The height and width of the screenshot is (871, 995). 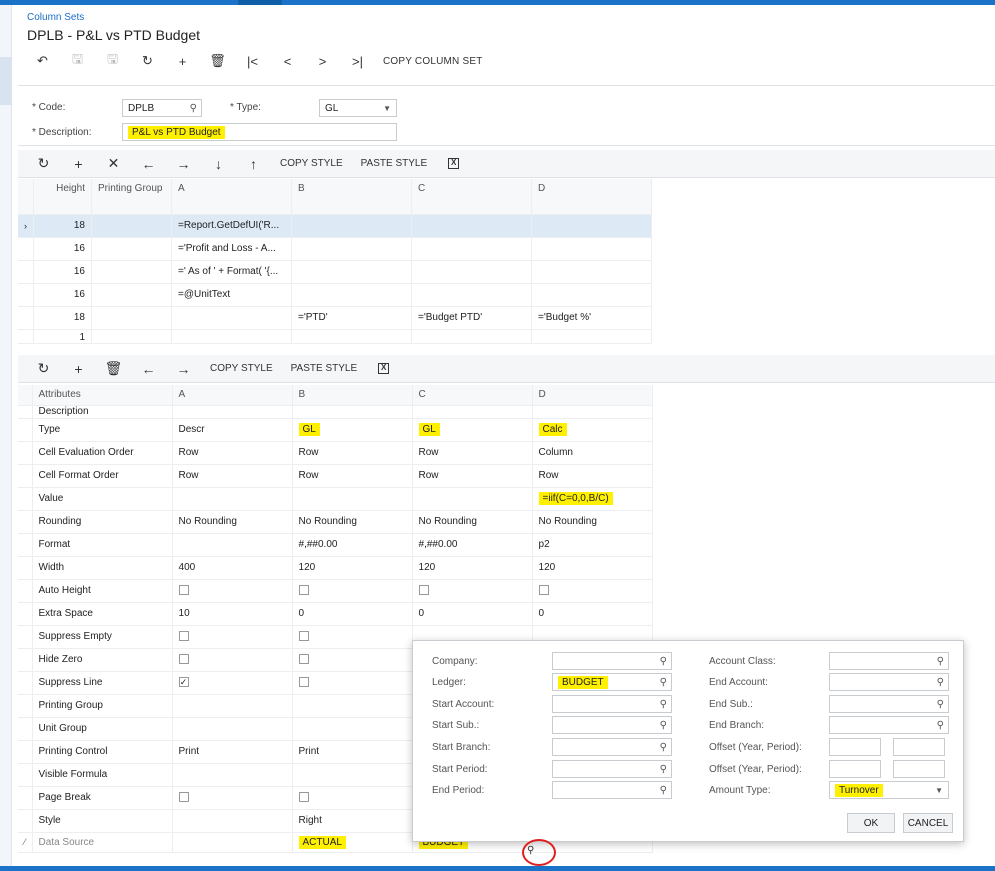 I want to click on undo-icon: ↻, so click(x=147, y=61).